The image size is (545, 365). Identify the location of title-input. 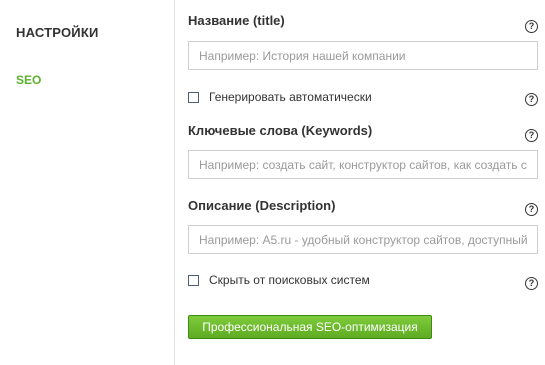
(363, 55).